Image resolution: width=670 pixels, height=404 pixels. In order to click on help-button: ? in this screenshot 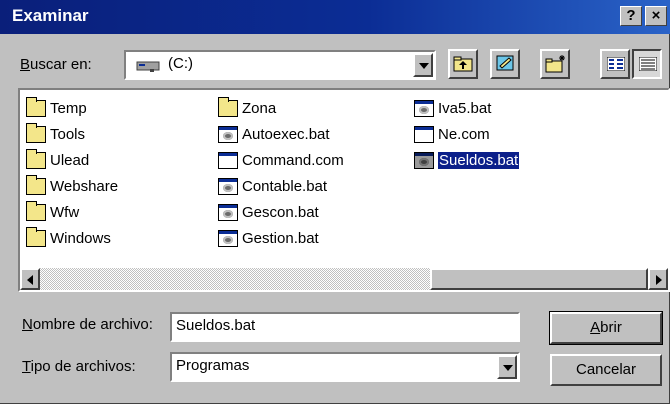, I will do `click(631, 16)`.